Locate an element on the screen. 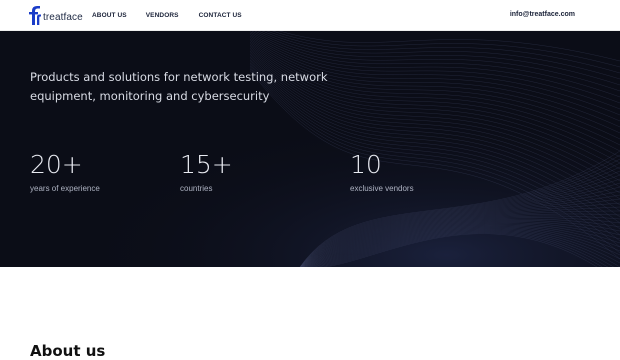 This screenshot has height=360, width=620. email-link: info@treatface.com is located at coordinates (542, 14).